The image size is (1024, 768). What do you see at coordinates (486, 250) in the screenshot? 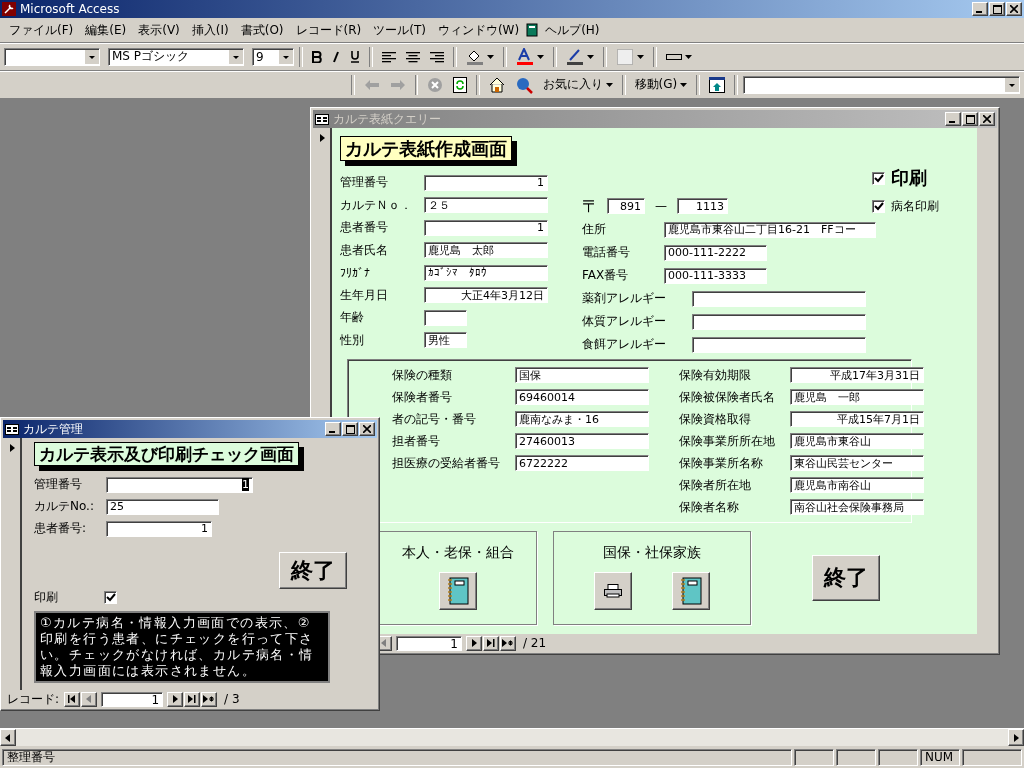
I see `input-field: 鹿児島 太郎` at bounding box center [486, 250].